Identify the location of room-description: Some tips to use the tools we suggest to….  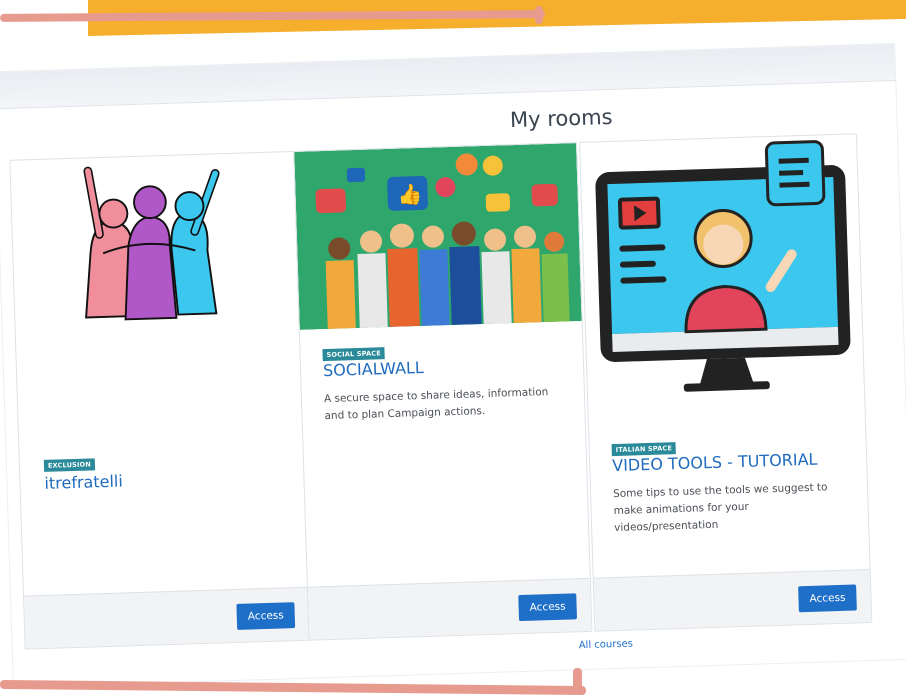
(720, 508).